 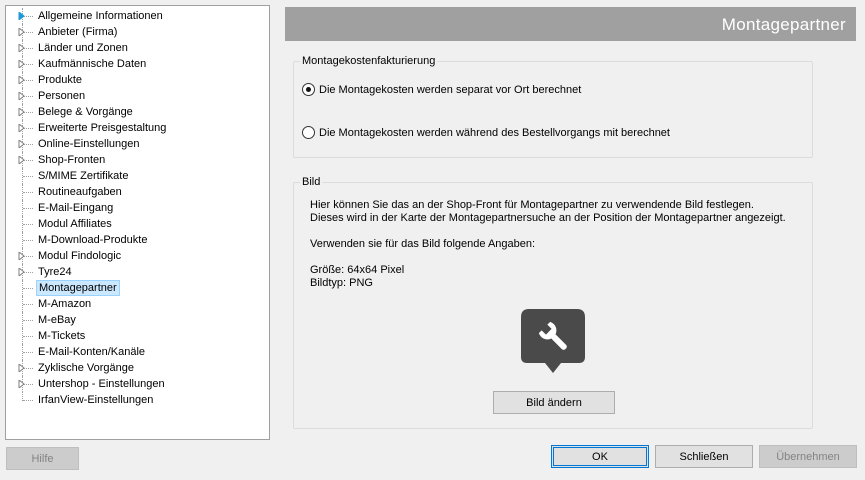 What do you see at coordinates (137, 112) in the screenshot?
I see `tree-item: Belege & Vorgänge` at bounding box center [137, 112].